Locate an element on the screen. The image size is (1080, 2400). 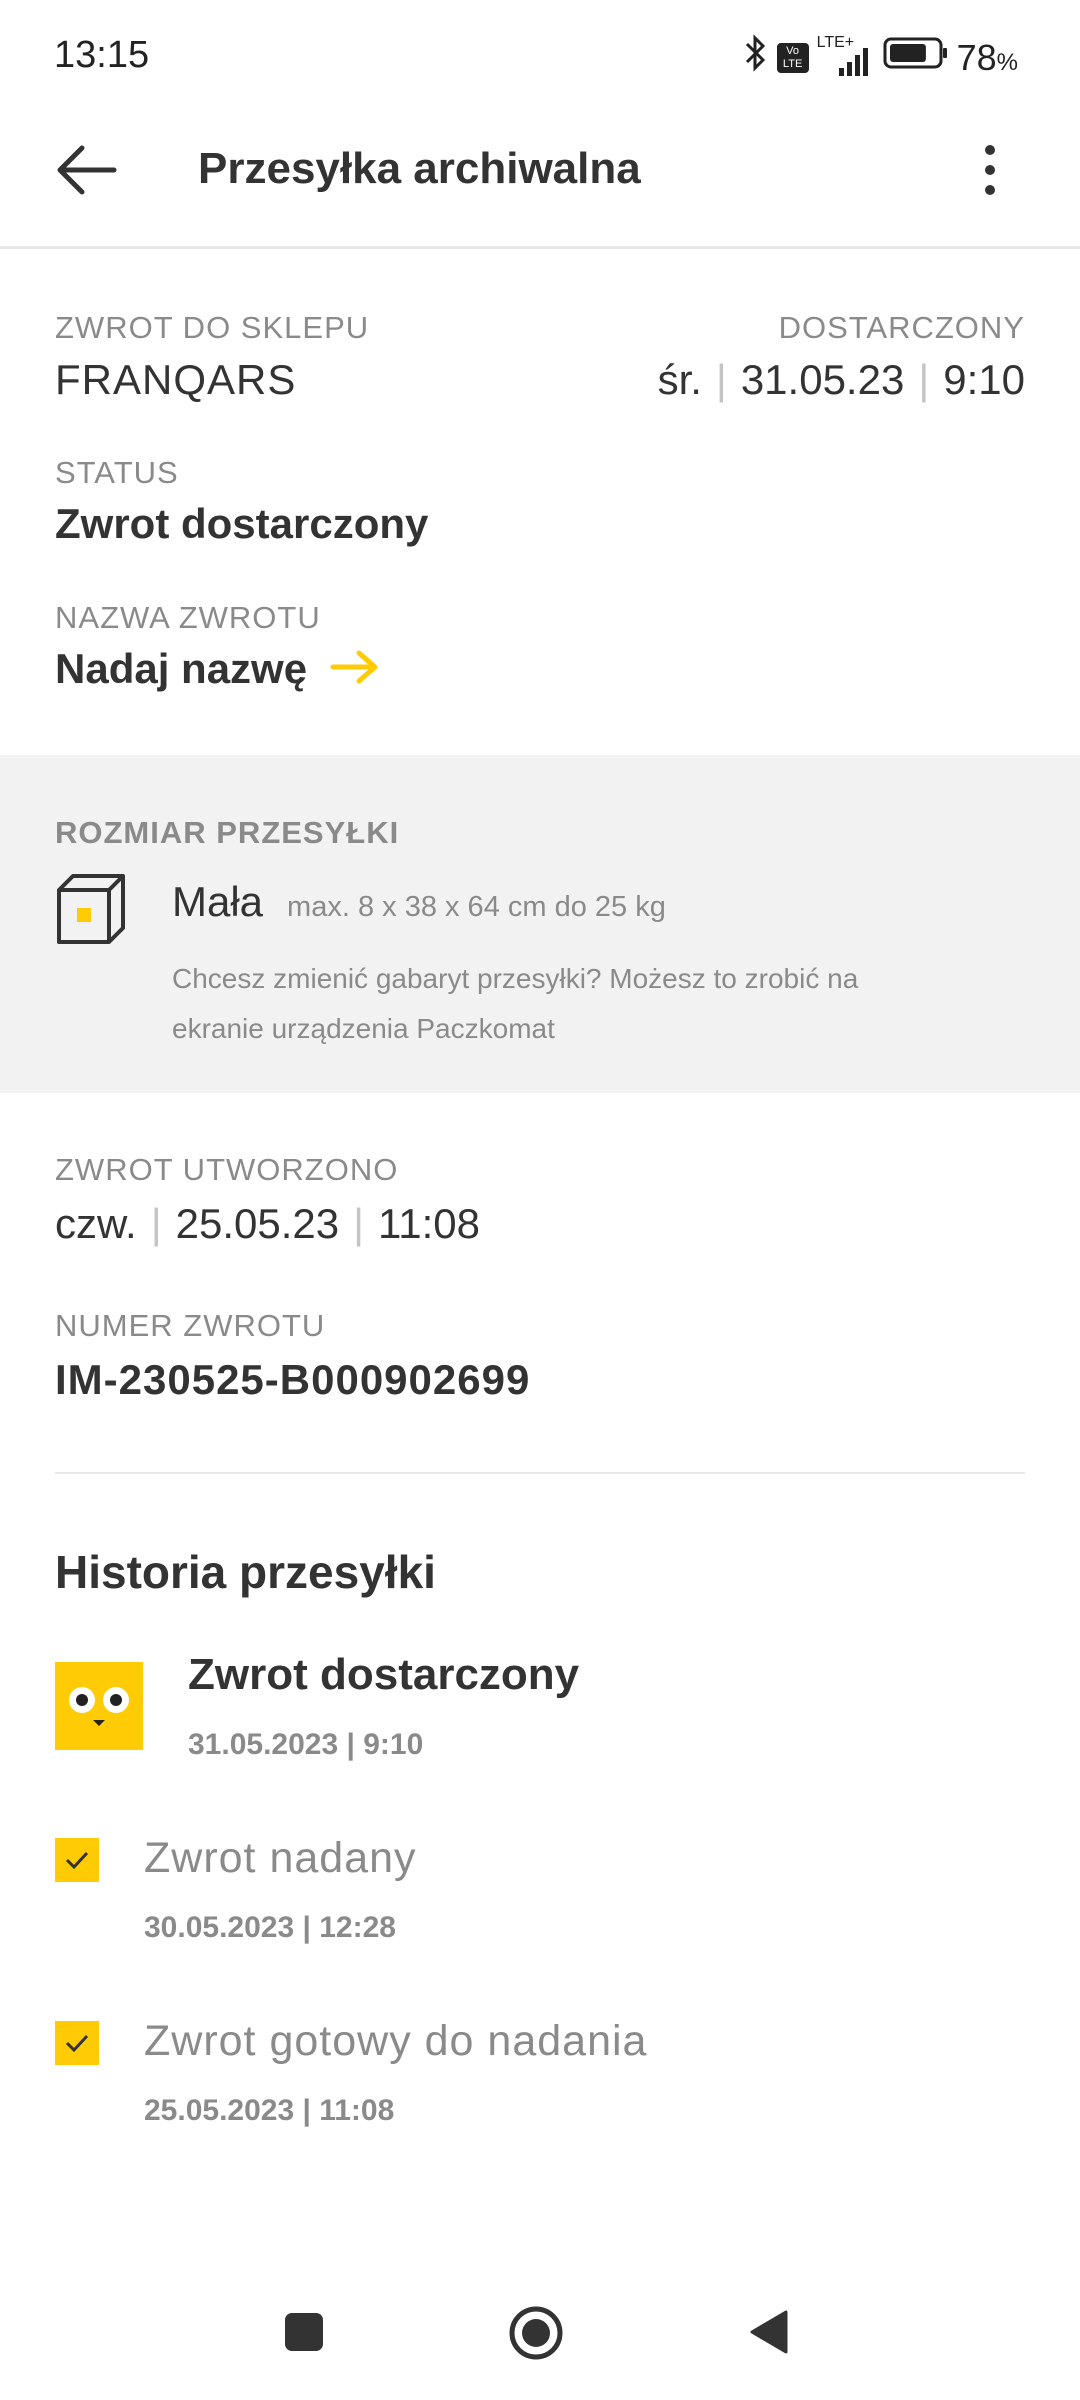
history-item-date: 31.05.2023 | 9:10 is located at coordinates (306, 1744).